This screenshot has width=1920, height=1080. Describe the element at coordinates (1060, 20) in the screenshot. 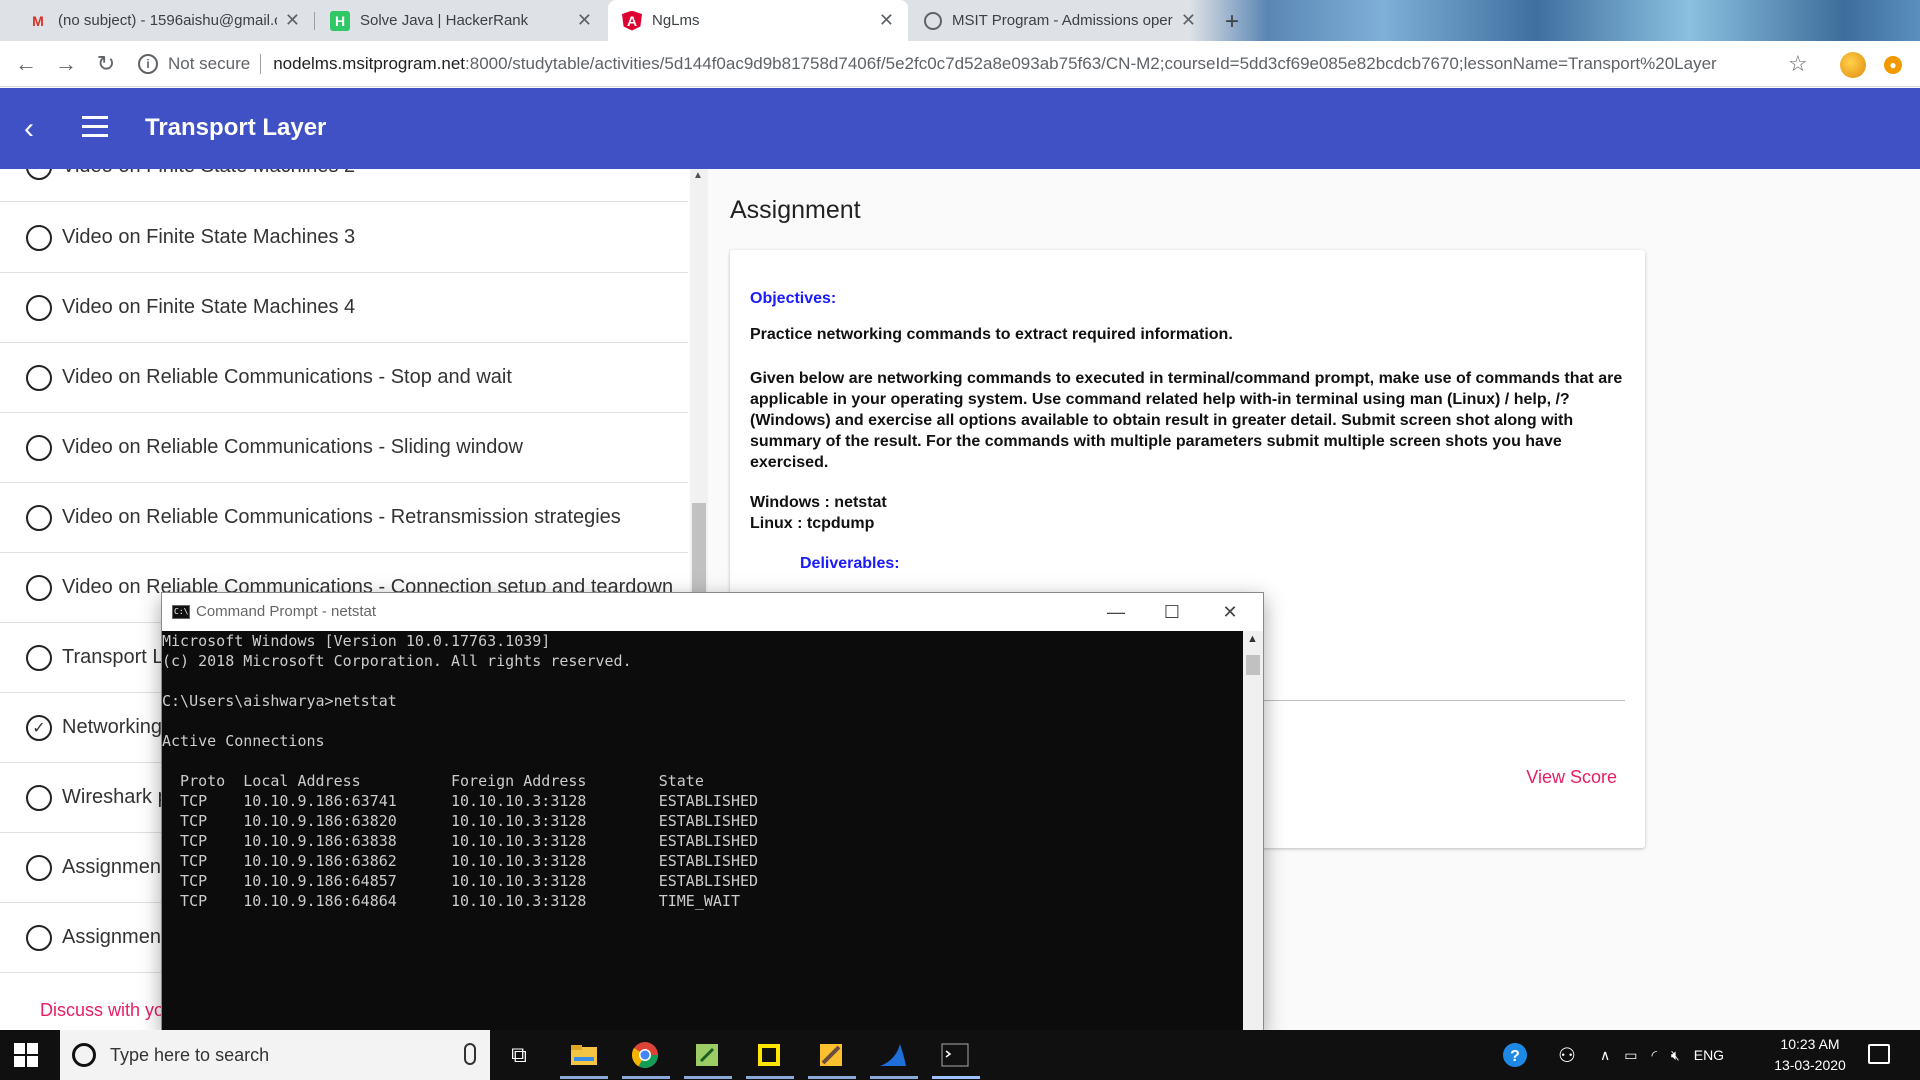

I see `tab-msit: MSIT Program - Admissions oper ✕` at that location.